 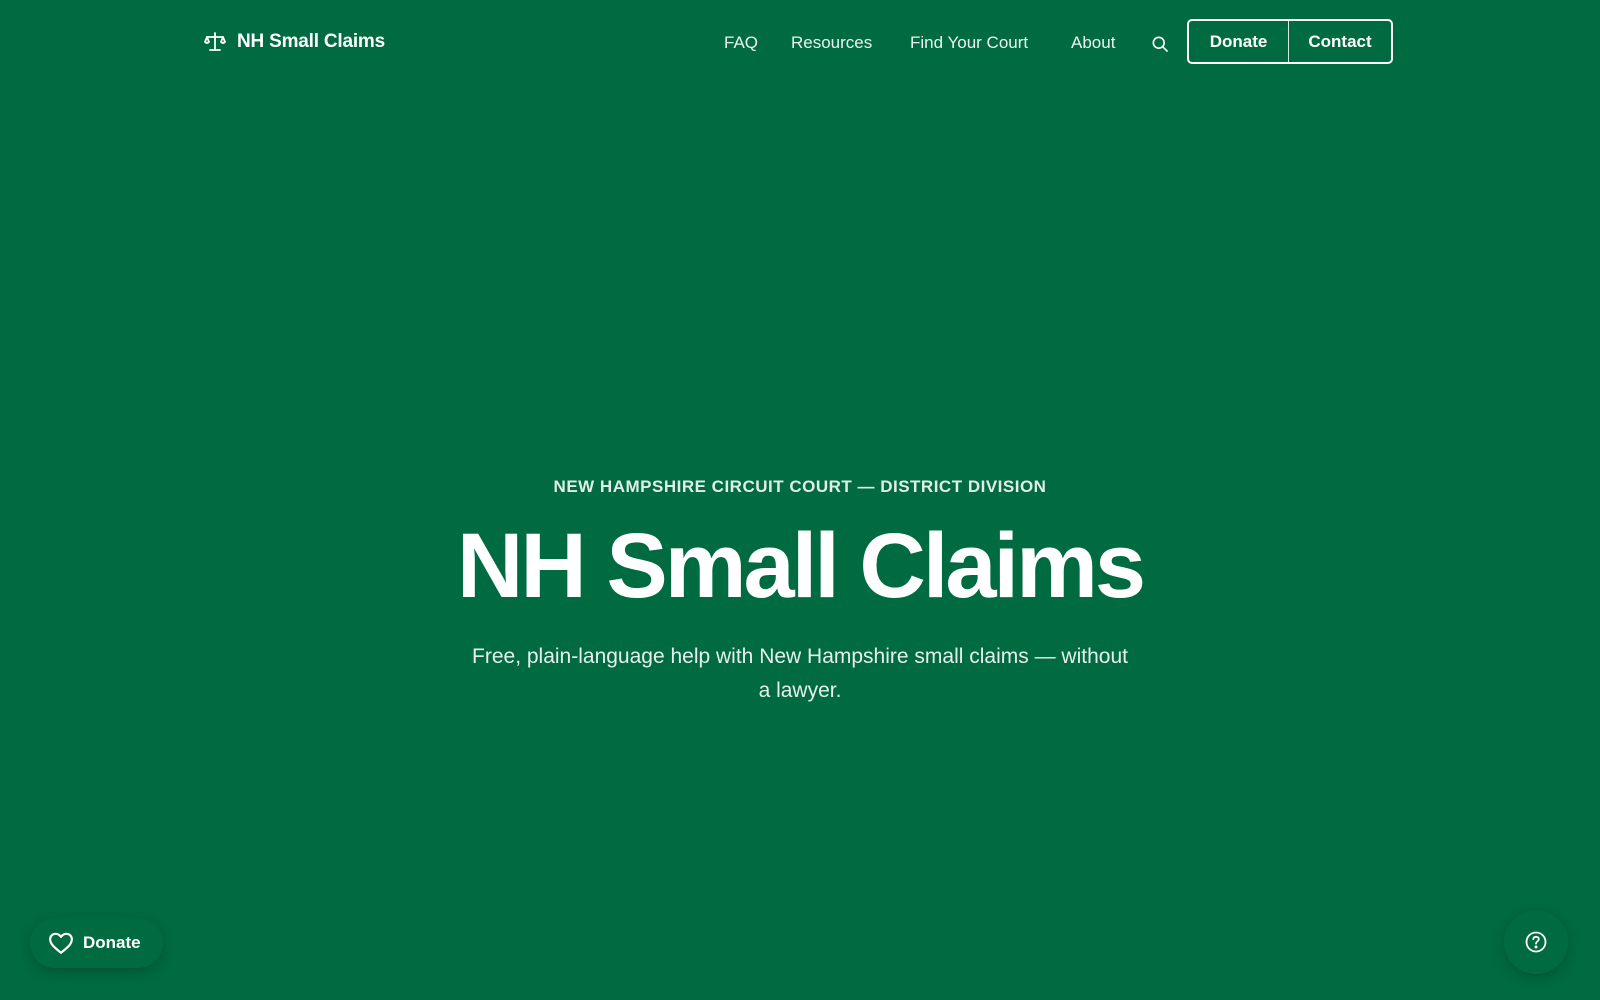 What do you see at coordinates (1340, 41) in the screenshot?
I see `header-contact-button: Contact` at bounding box center [1340, 41].